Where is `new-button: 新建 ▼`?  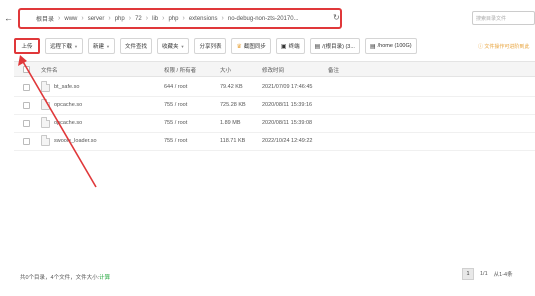 new-button: 新建 ▼ is located at coordinates (101, 46).